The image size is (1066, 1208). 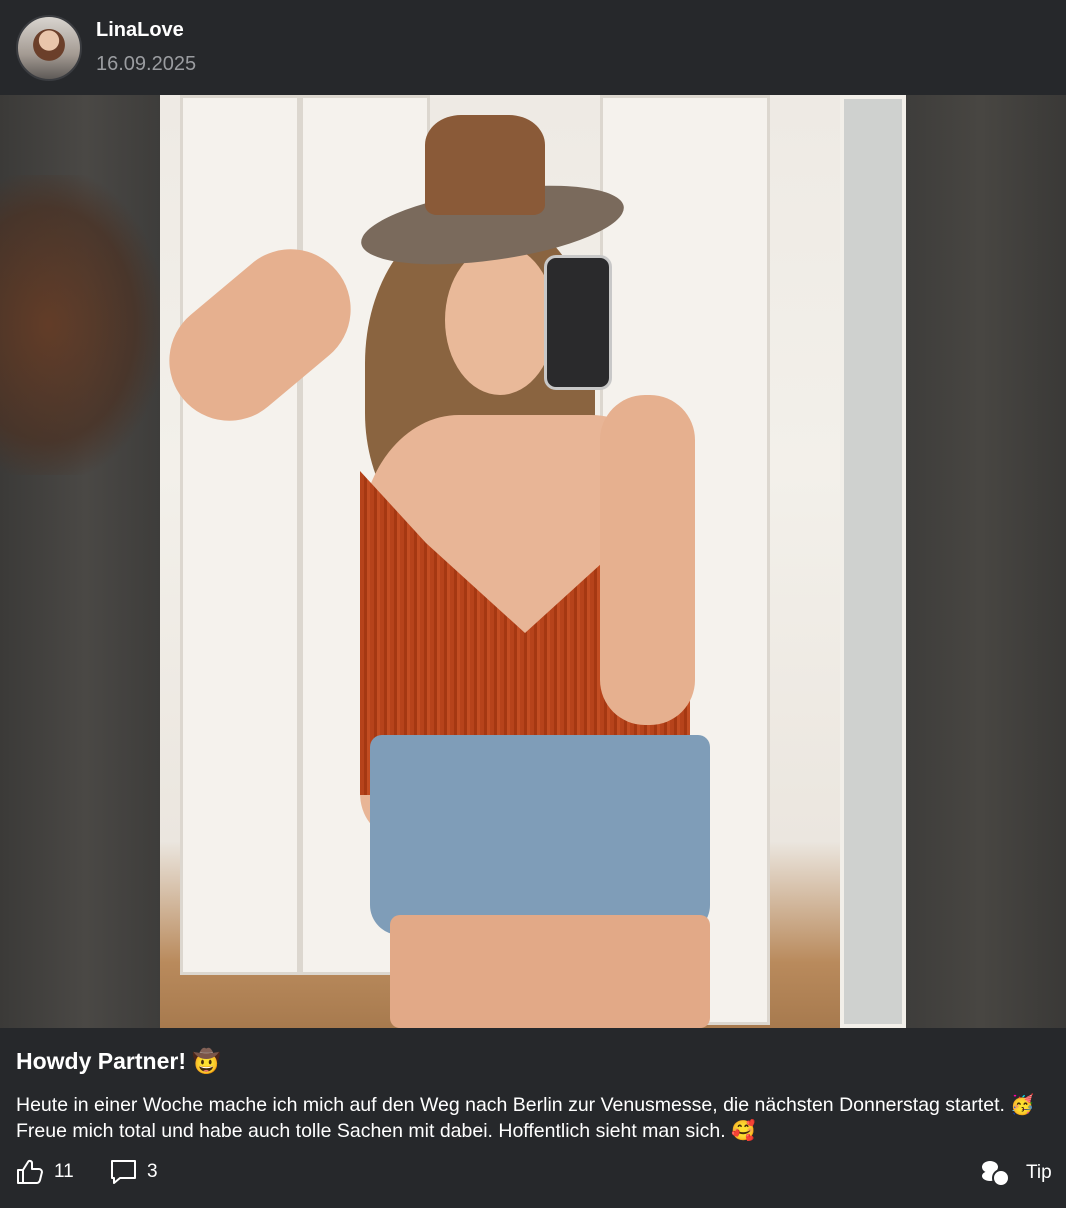 I want to click on smartphone, so click(x=578, y=322).